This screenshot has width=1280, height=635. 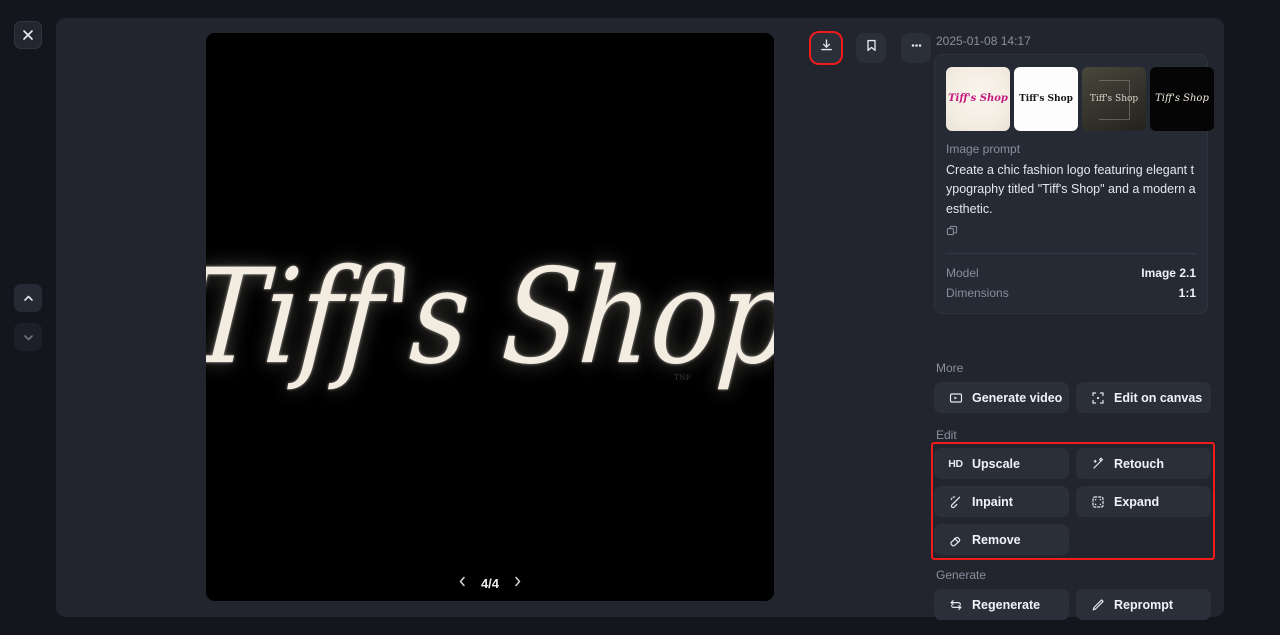 I want to click on pager-prev-button, so click(x=462, y=583).